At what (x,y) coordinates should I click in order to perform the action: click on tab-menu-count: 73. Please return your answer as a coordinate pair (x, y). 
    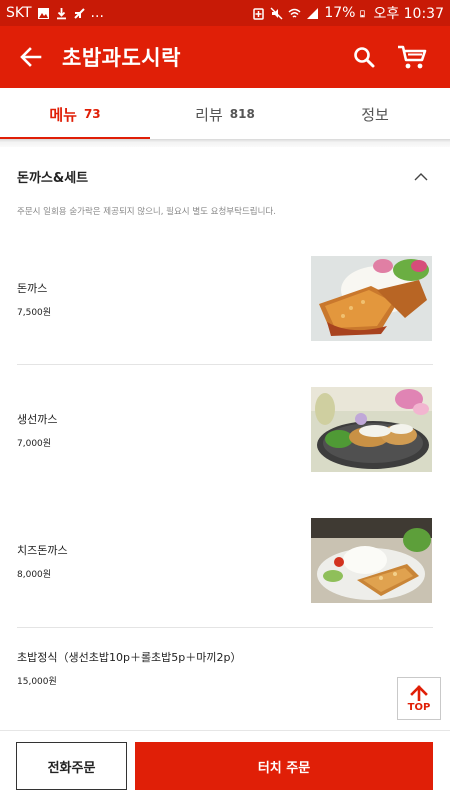
    Looking at the image, I should click on (92, 114).